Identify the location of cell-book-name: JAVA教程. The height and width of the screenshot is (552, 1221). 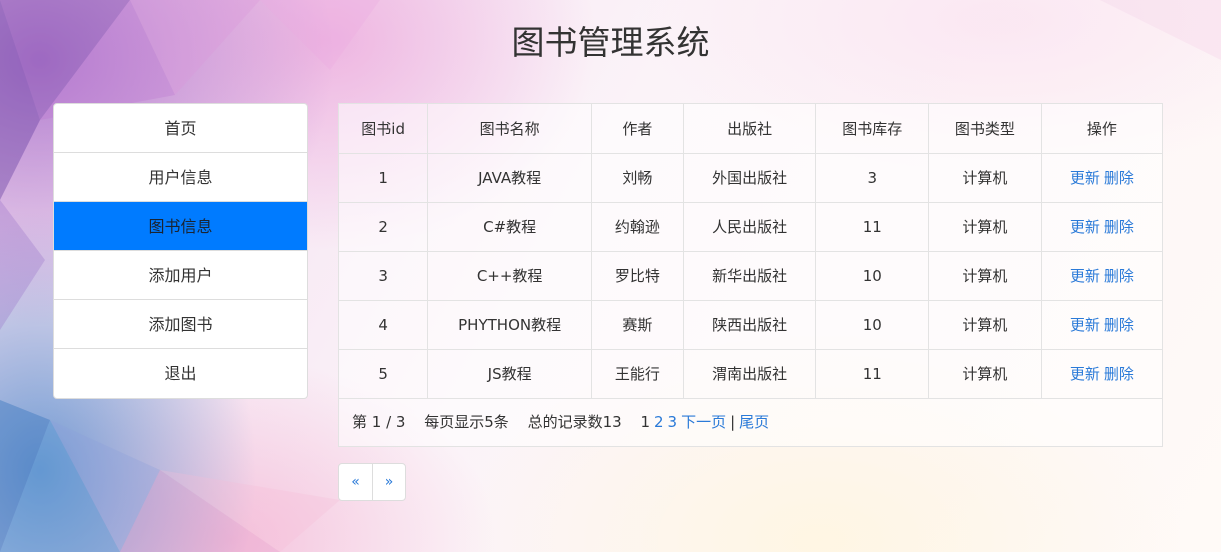
(509, 177).